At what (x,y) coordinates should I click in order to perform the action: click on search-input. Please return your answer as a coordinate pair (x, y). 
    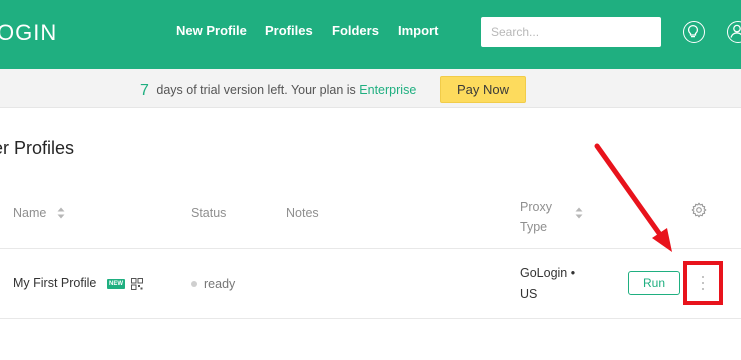
    Looking at the image, I should click on (571, 32).